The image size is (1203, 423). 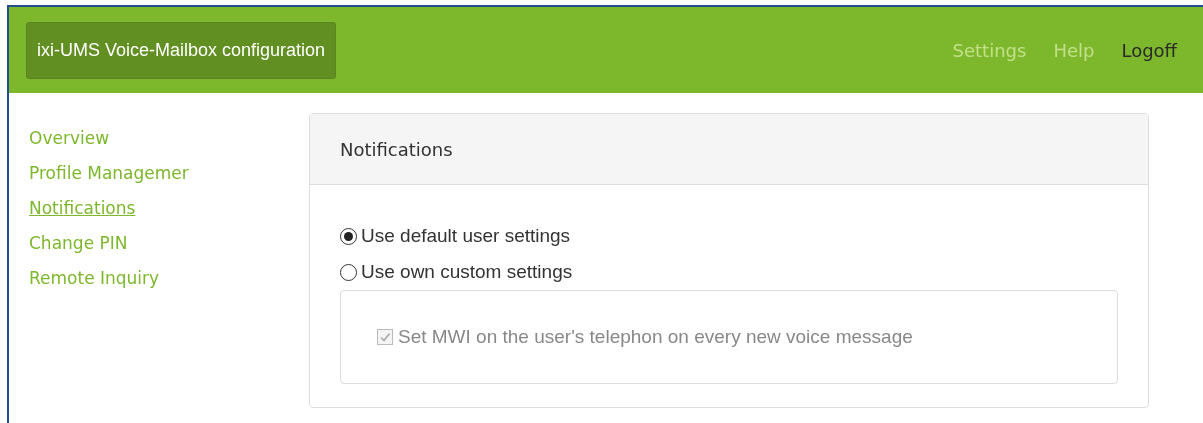 What do you see at coordinates (169, 278) in the screenshot?
I see `sidebar-link: Remote Inquiry` at bounding box center [169, 278].